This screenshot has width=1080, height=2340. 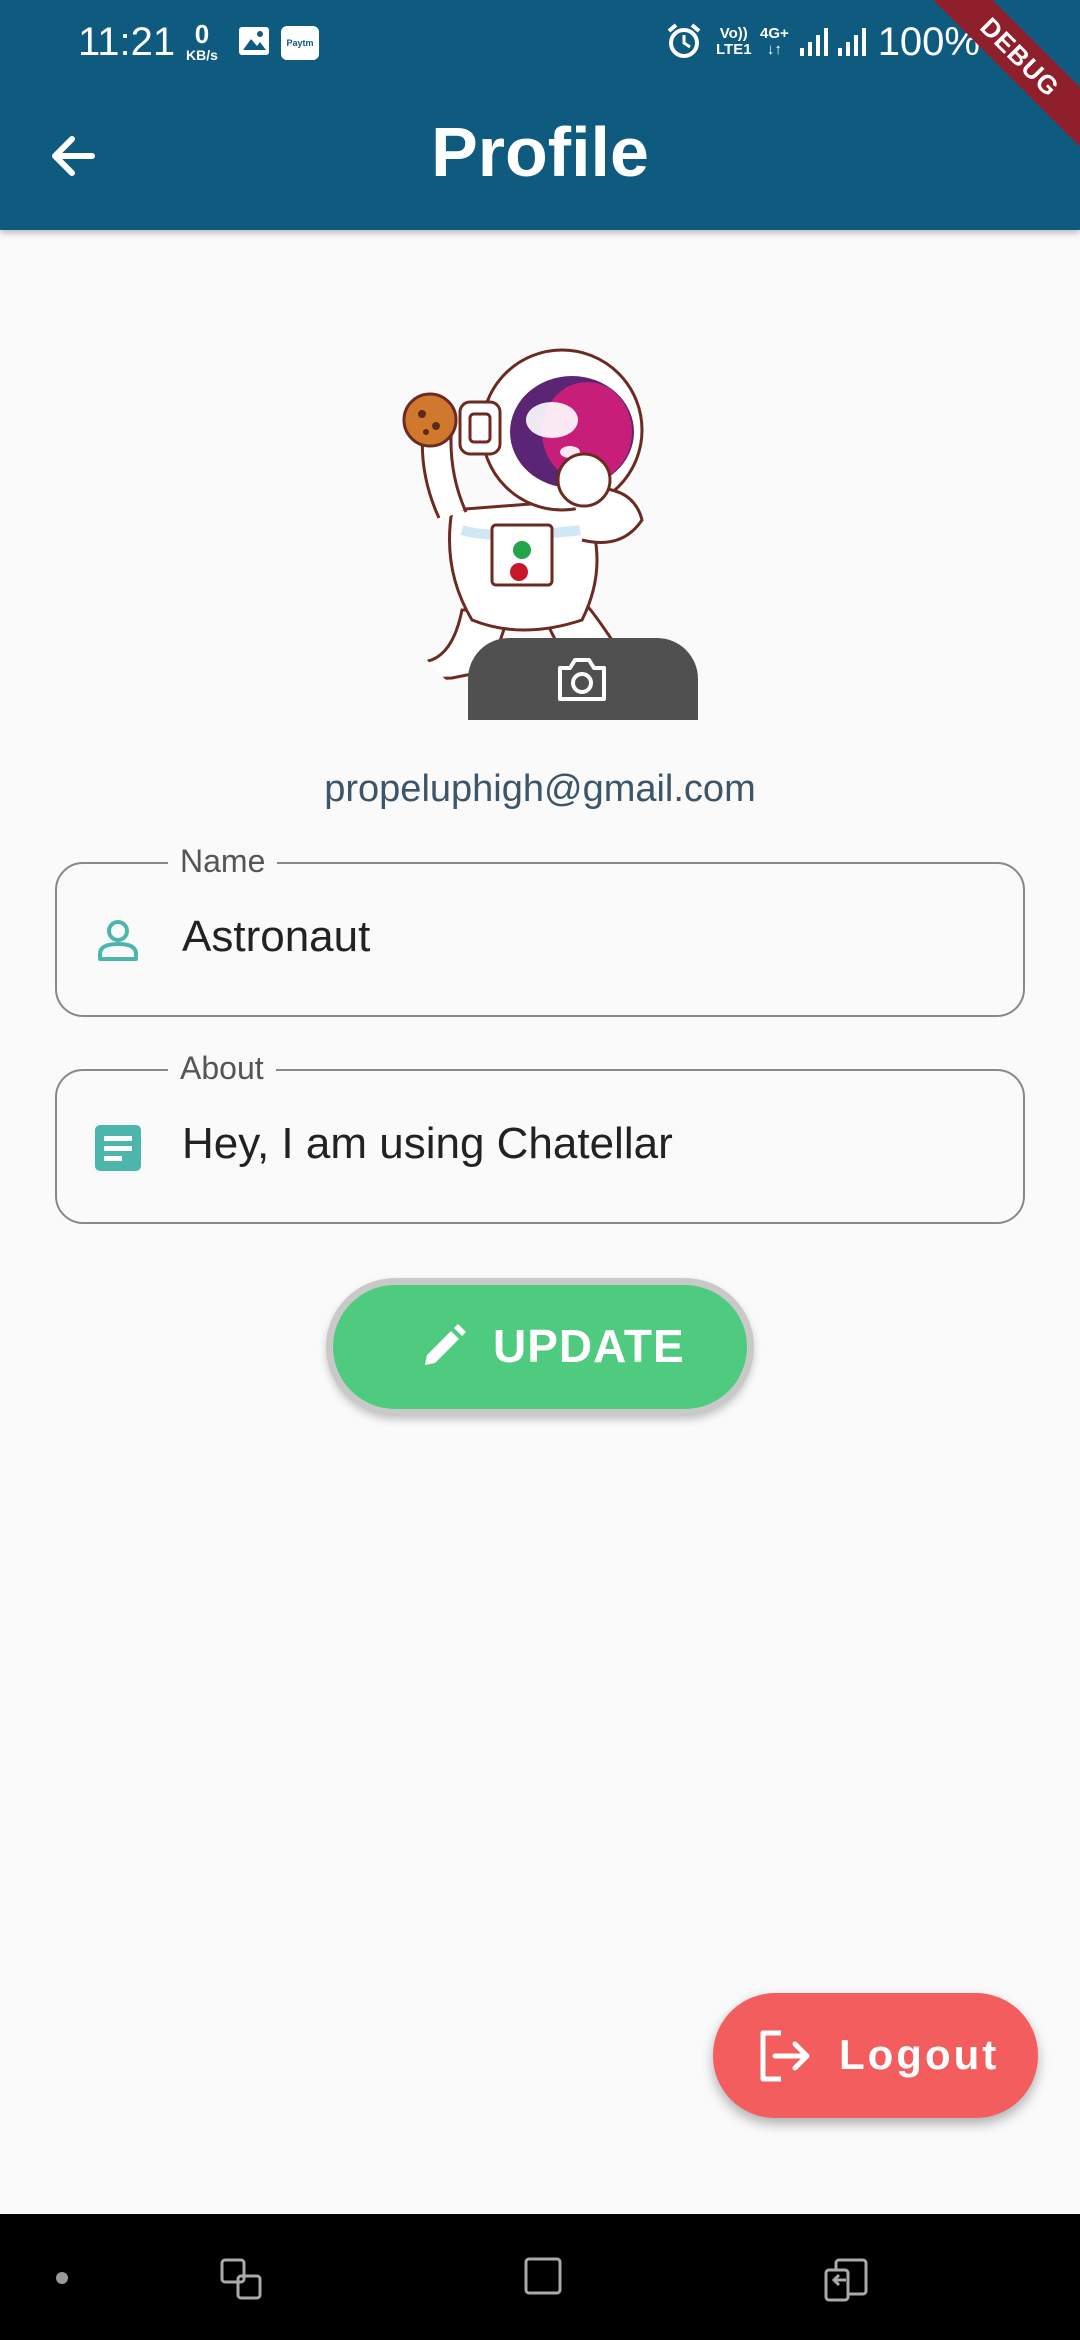 I want to click on recent-apps-icon, so click(x=242, y=2280).